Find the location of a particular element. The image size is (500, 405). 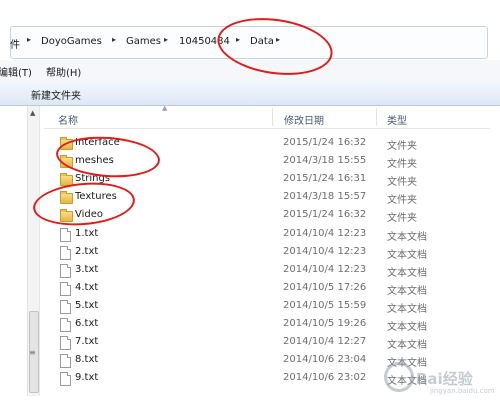

file-name: 4.txt is located at coordinates (86, 287).